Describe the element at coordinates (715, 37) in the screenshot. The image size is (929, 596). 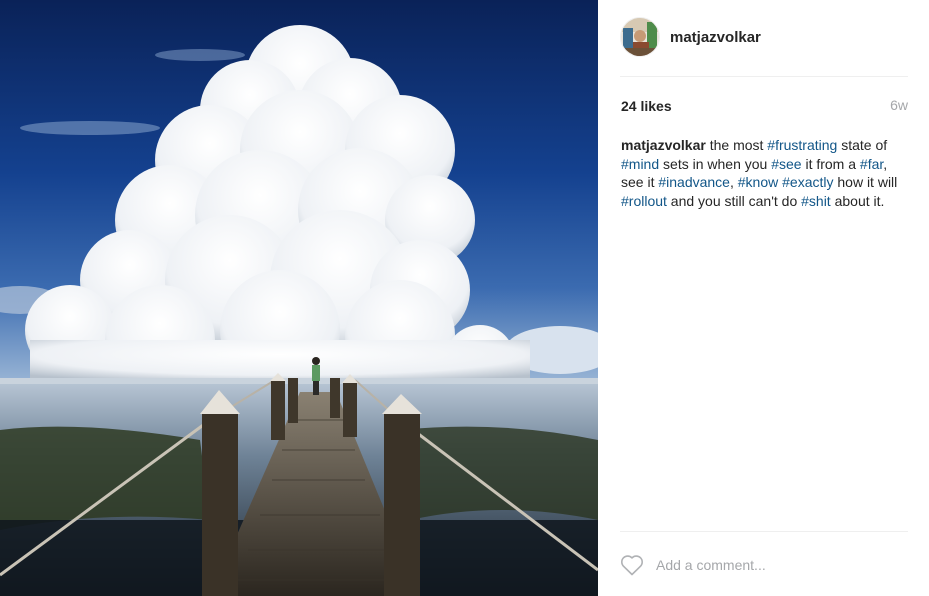
I see `username-link: matjazvolkar` at that location.